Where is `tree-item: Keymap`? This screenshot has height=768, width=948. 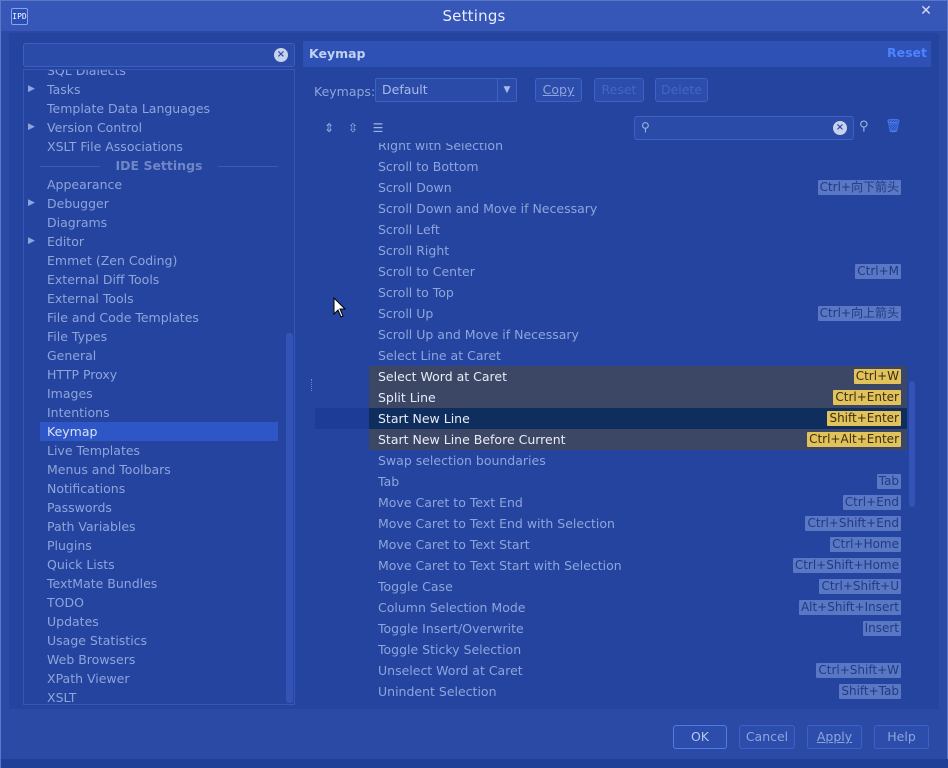 tree-item: Keymap is located at coordinates (159, 431).